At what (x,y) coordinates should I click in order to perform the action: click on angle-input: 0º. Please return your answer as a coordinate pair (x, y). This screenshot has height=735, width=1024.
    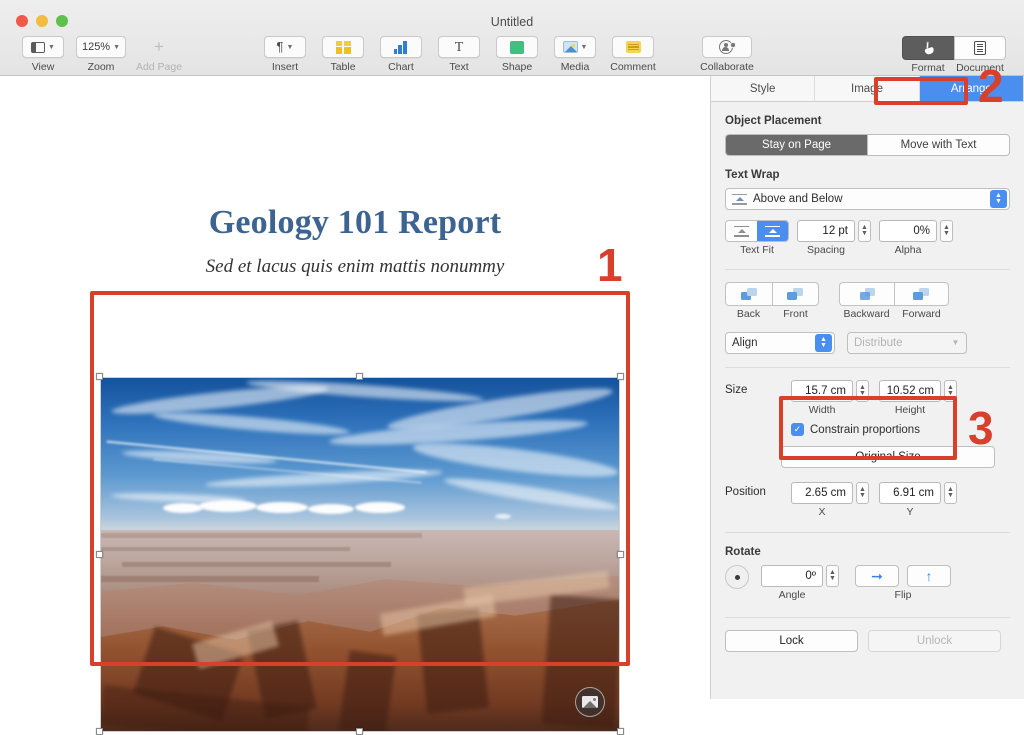
    Looking at the image, I should click on (792, 576).